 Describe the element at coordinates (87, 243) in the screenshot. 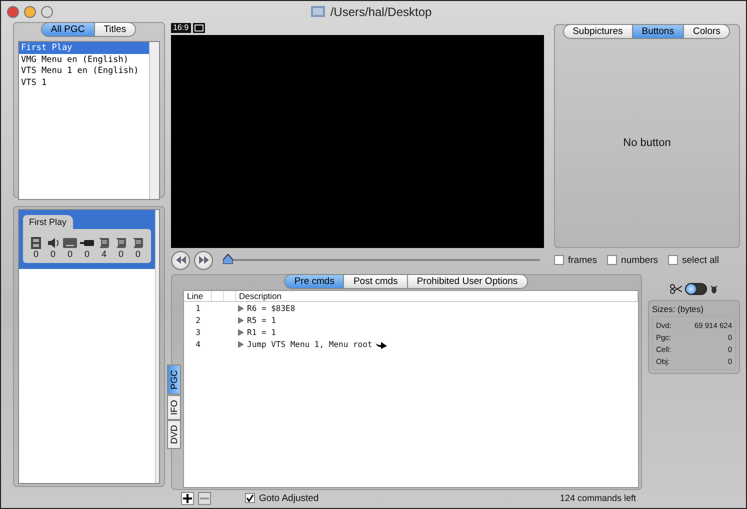

I see `plug-icon` at that location.